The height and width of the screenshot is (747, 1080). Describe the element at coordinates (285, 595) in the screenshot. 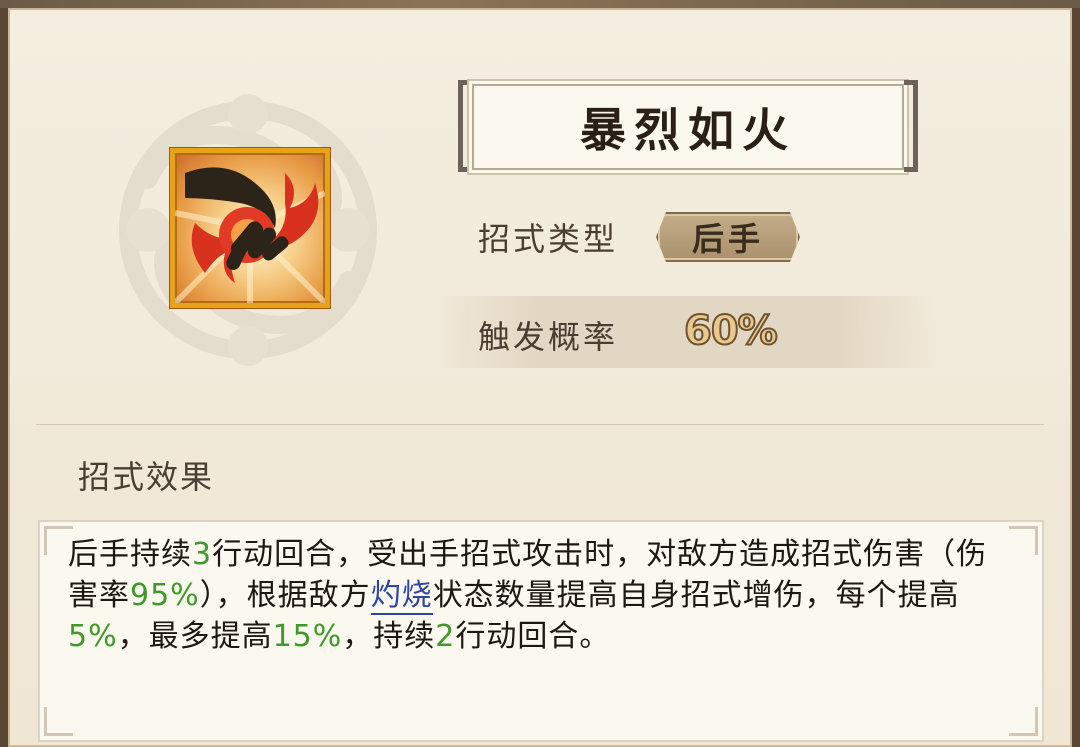

I see `effect-text-part: ），根据敌方` at that location.